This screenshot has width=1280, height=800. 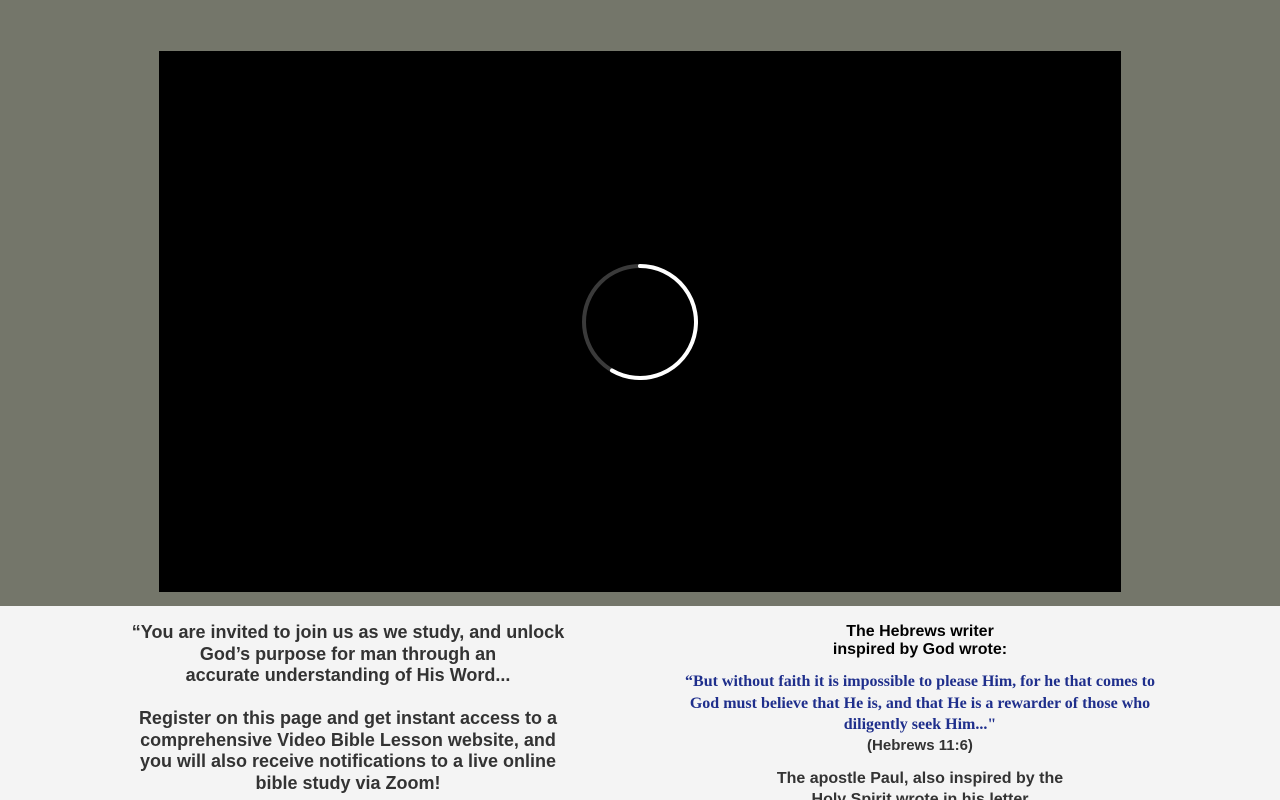 What do you see at coordinates (920, 649) in the screenshot?
I see `hebrews-heading-line: inspired by God wrote:` at bounding box center [920, 649].